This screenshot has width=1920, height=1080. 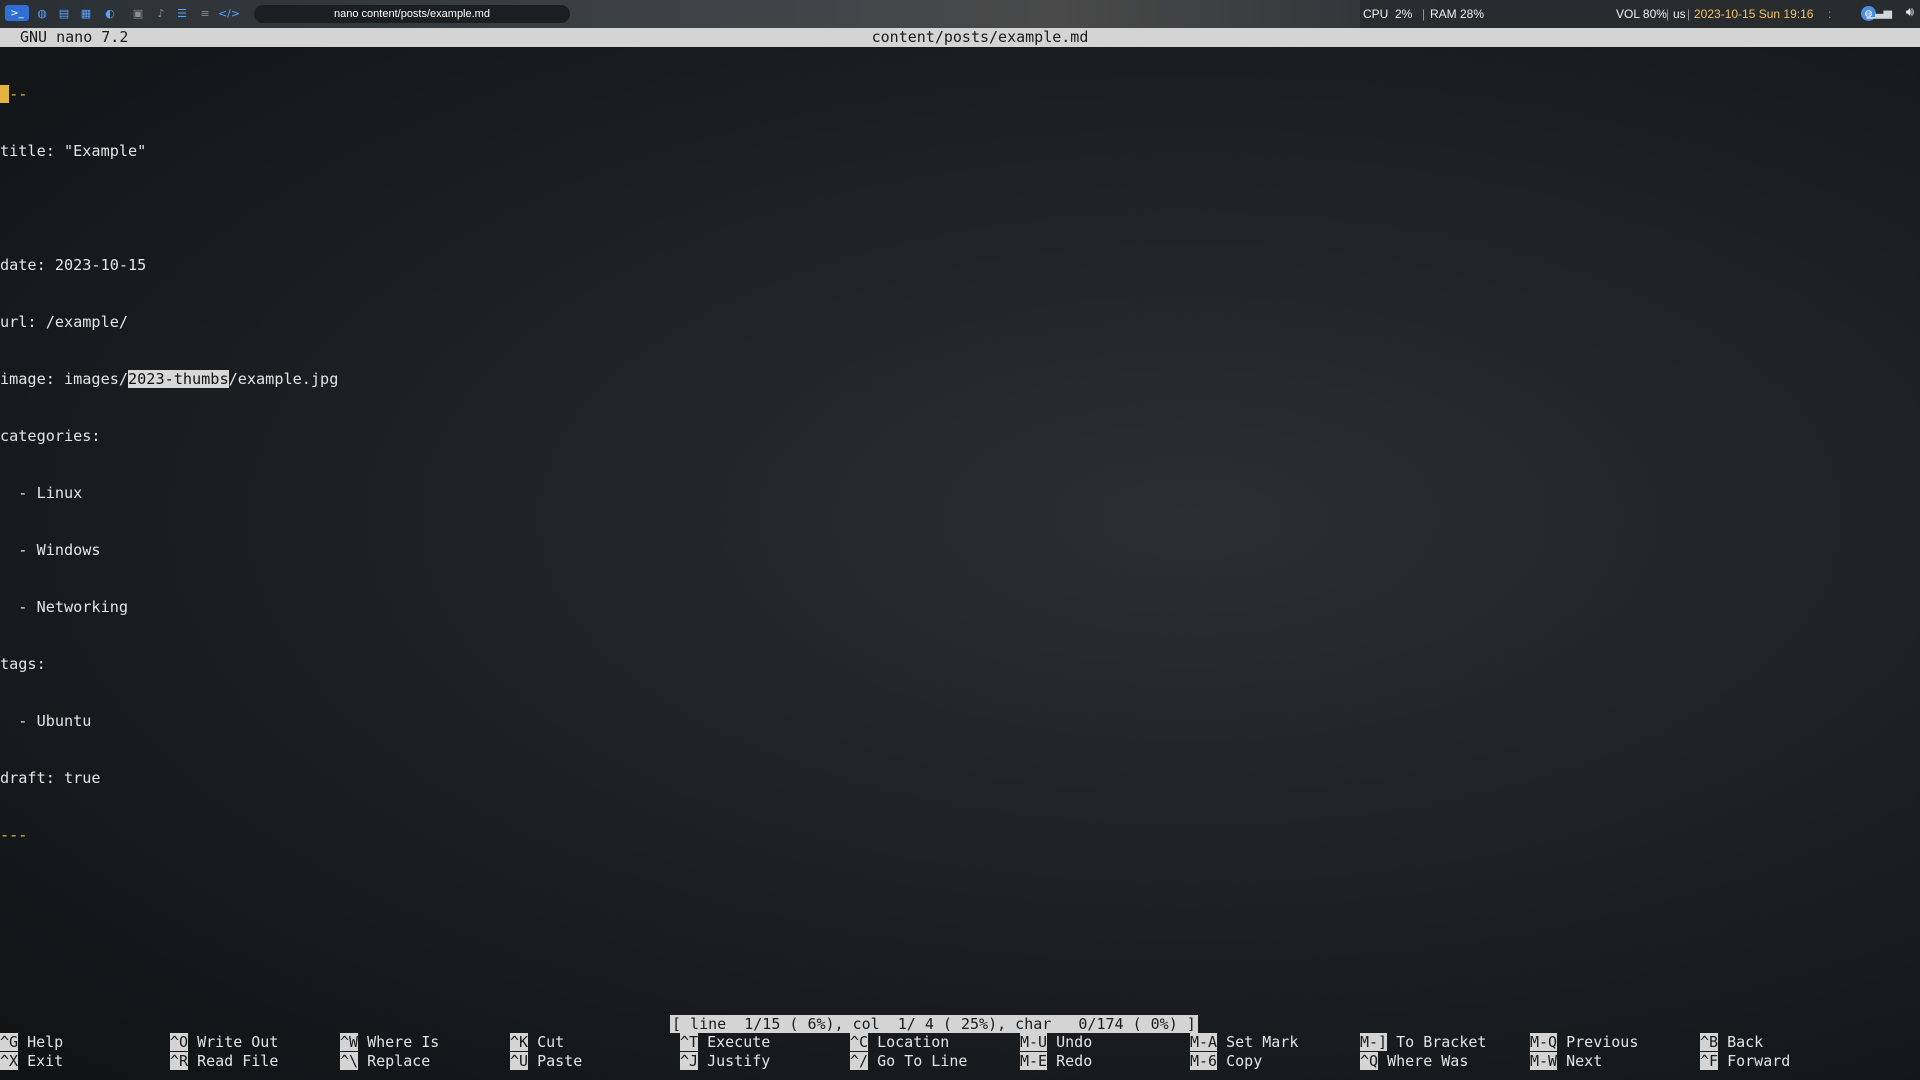 I want to click on shortcut-label: Location, so click(x=909, y=1042).